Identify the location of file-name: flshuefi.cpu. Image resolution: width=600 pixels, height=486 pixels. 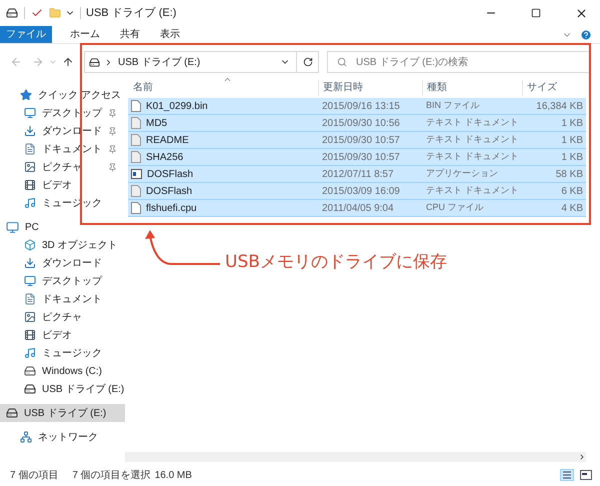
(171, 209).